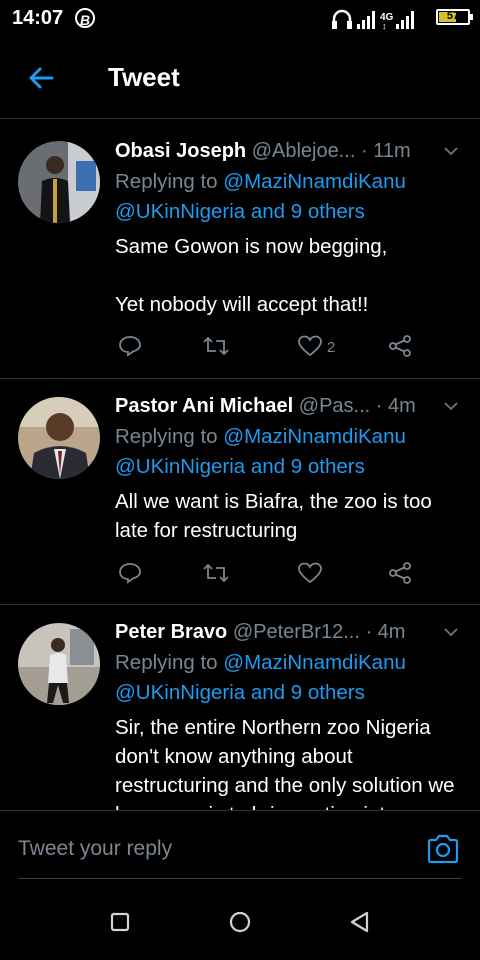 The image size is (480, 960). What do you see at coordinates (270, 576) in the screenshot?
I see `tweet-actions` at bounding box center [270, 576].